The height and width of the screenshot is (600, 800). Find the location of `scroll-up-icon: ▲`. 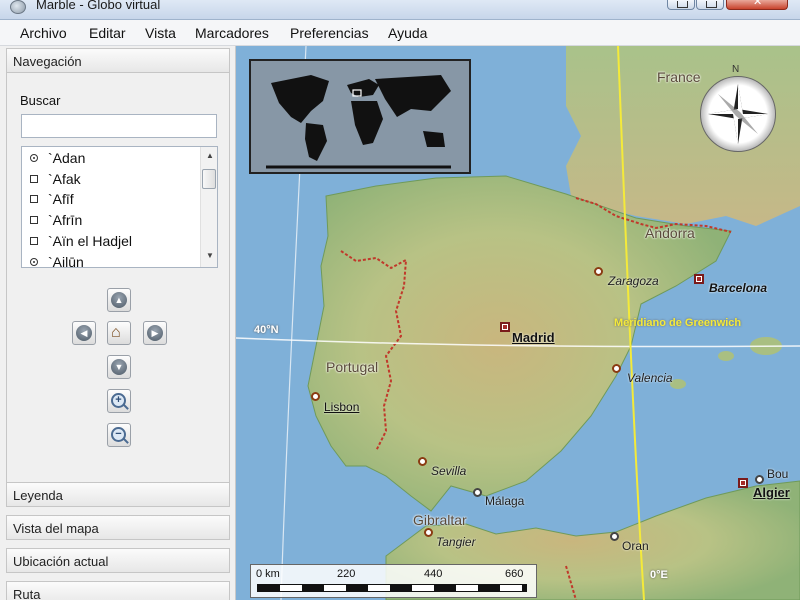

scroll-up-icon: ▲ is located at coordinates (210, 155).